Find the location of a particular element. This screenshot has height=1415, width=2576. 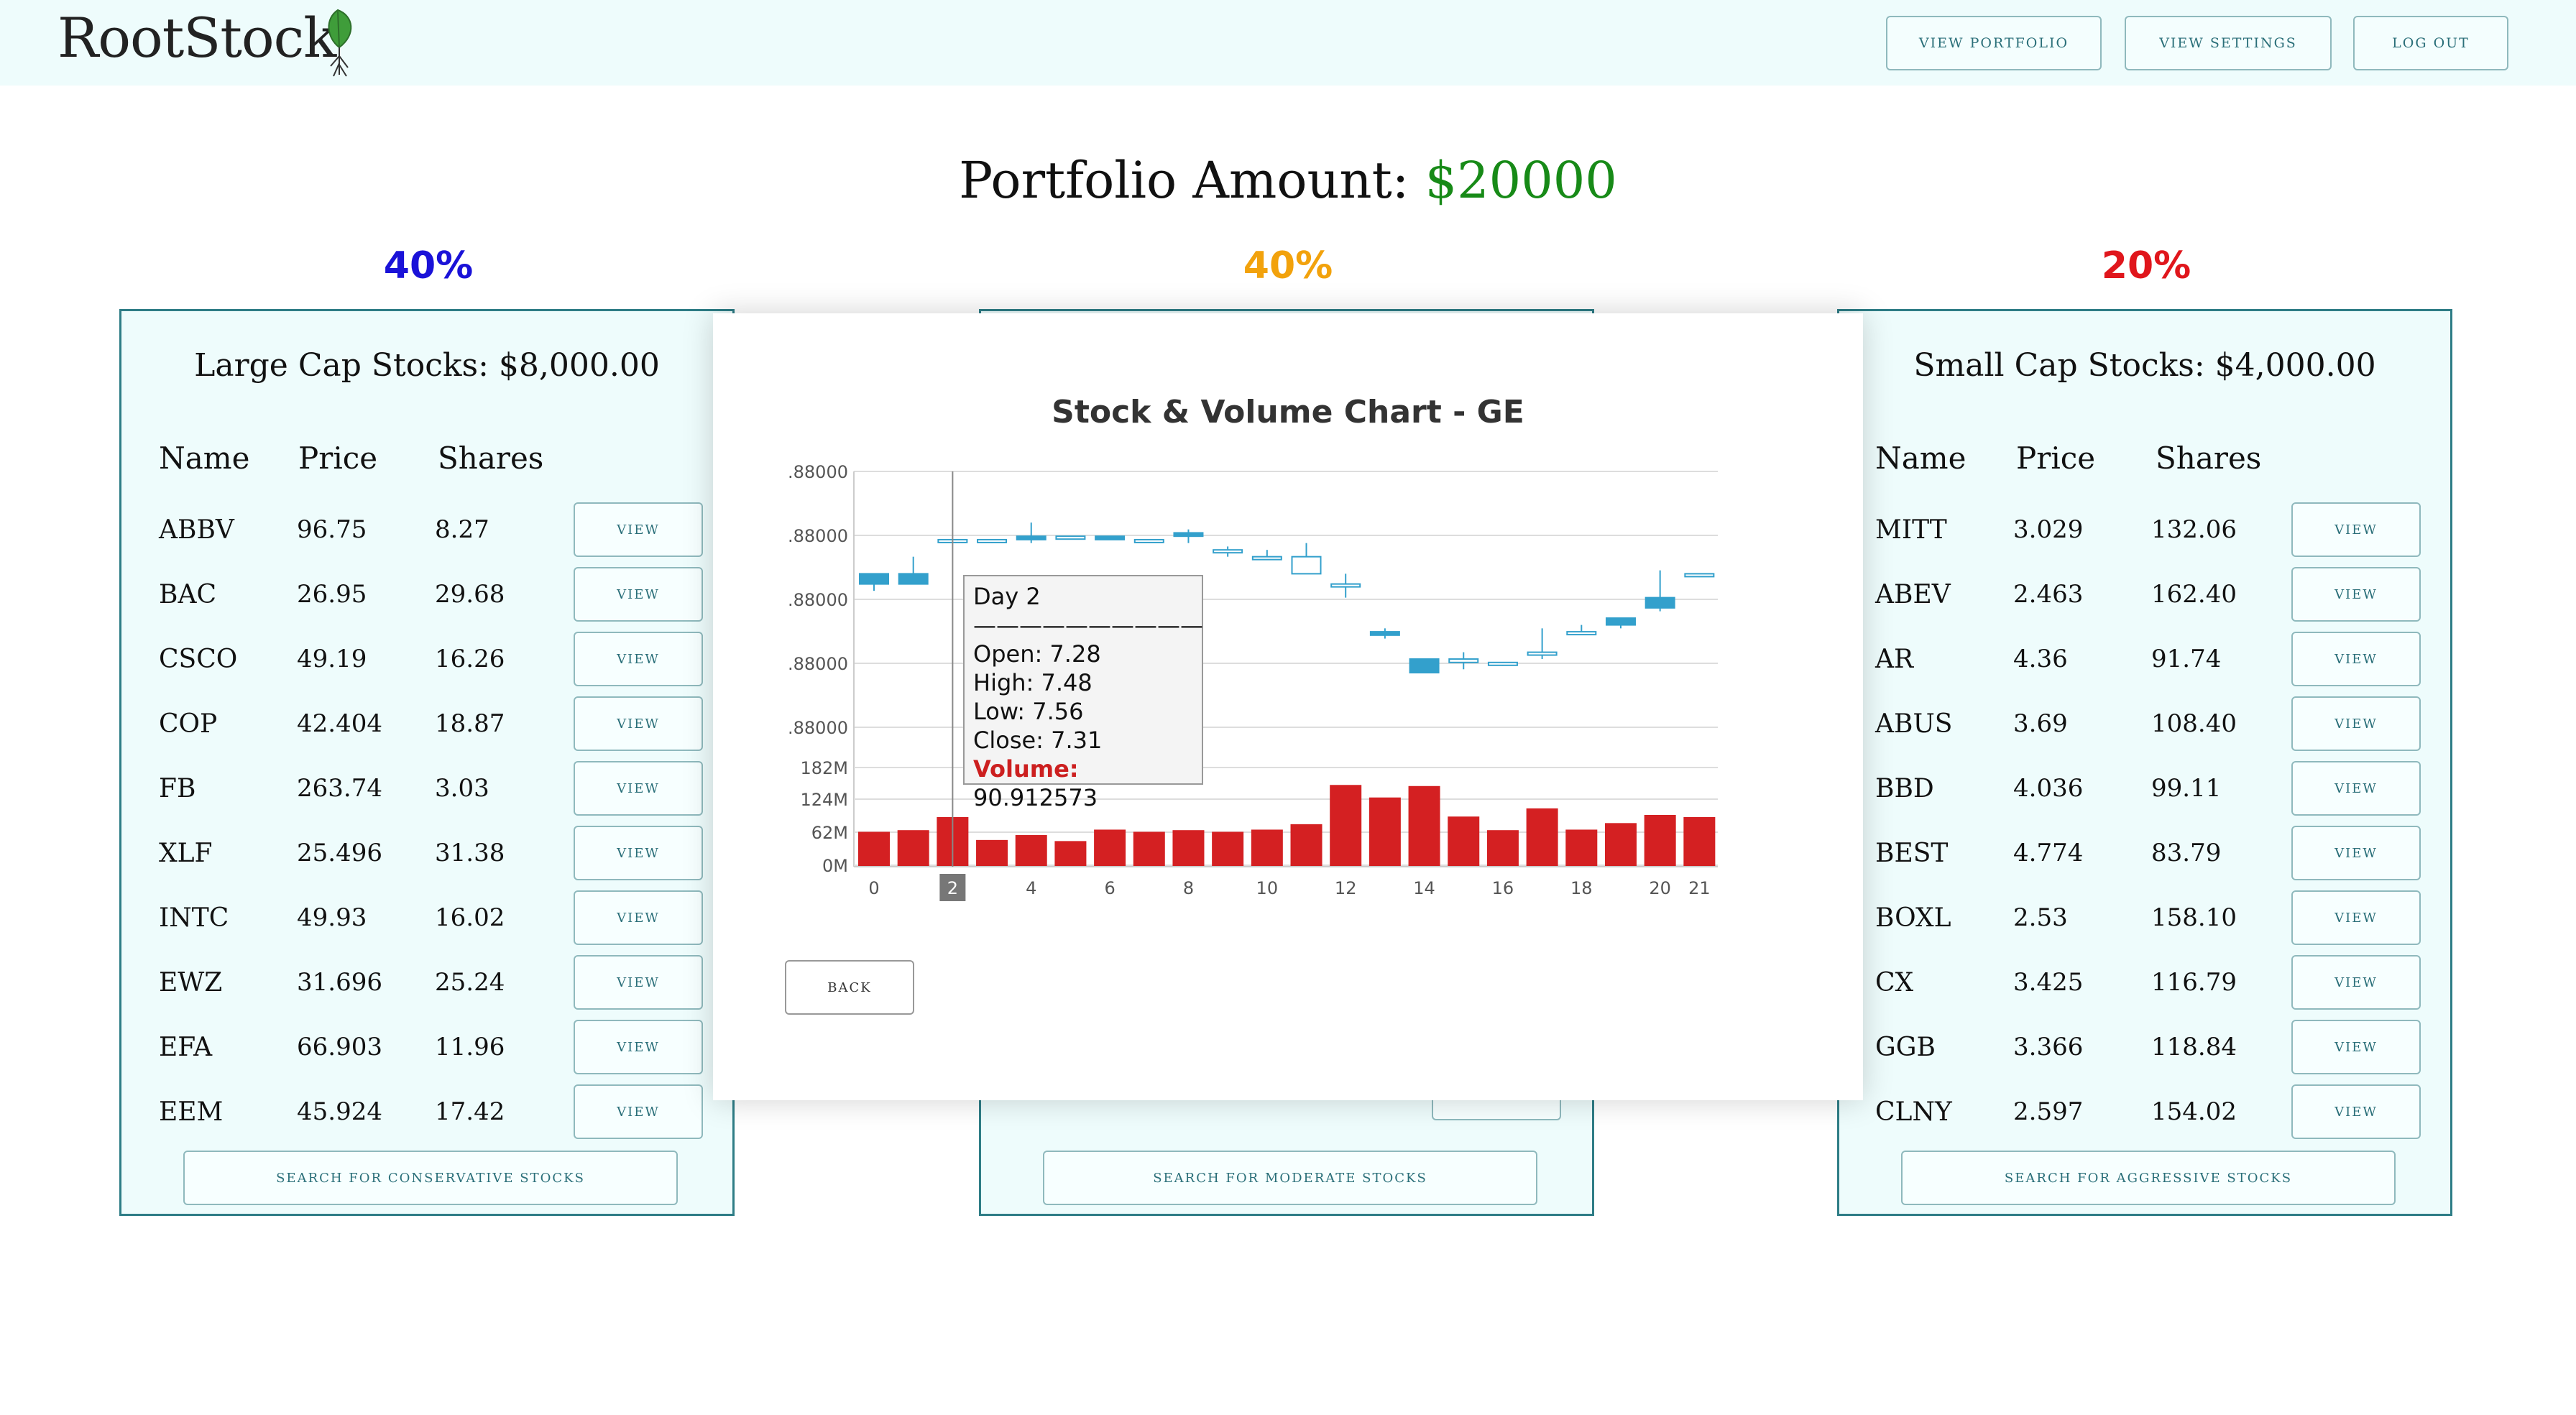

stock-shares: 83.79 is located at coordinates (2186, 853).